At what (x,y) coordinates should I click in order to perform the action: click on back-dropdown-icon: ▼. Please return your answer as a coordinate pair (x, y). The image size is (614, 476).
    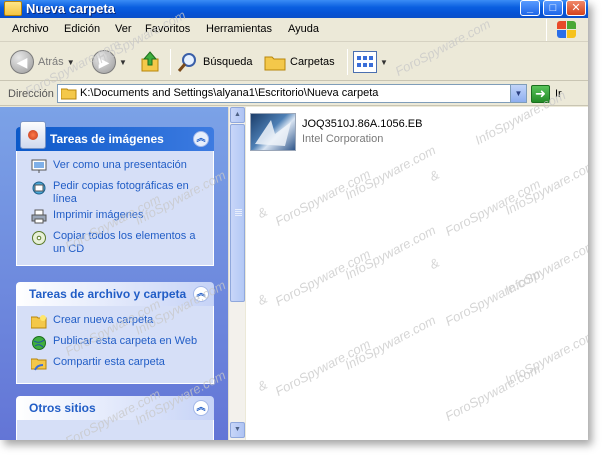
    Looking at the image, I should click on (71, 62).